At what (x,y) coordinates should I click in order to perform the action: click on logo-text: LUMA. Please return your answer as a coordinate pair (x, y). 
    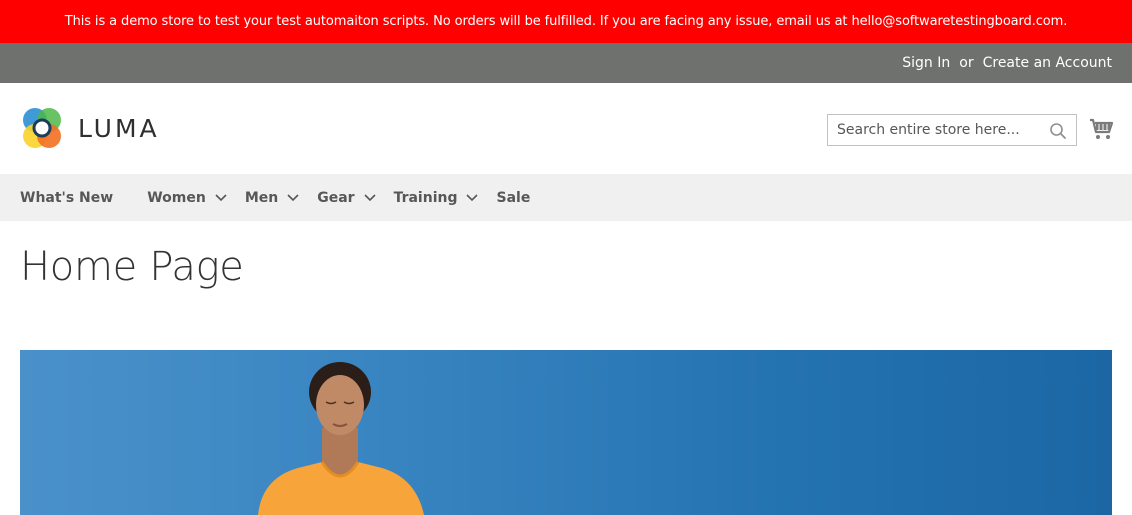
    Looking at the image, I should click on (119, 128).